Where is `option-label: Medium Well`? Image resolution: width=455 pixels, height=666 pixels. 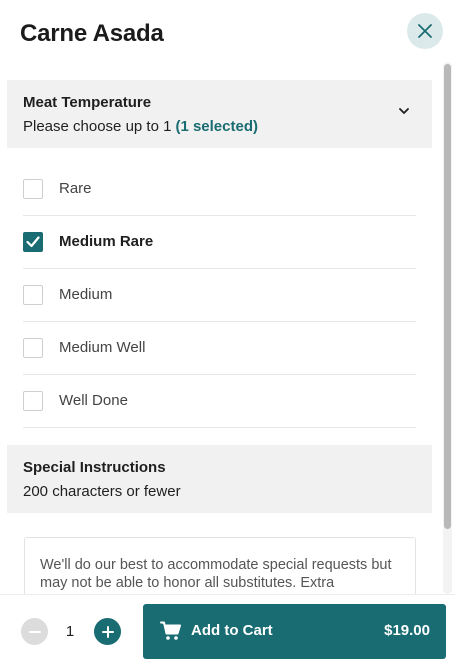 option-label: Medium Well is located at coordinates (102, 347).